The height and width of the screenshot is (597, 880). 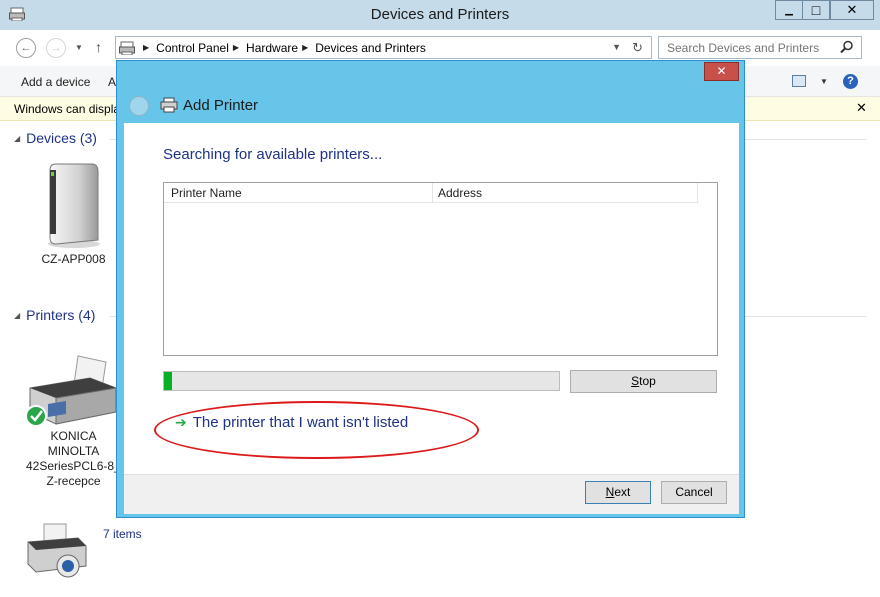 I want to click on control-panel-icon, so click(x=127, y=48).